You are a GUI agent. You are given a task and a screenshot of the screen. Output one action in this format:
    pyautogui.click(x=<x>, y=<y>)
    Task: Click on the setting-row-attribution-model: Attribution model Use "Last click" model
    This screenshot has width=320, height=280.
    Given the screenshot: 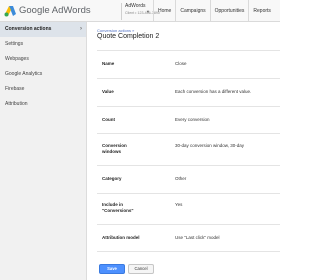 What is the action you would take?
    pyautogui.click(x=188, y=238)
    